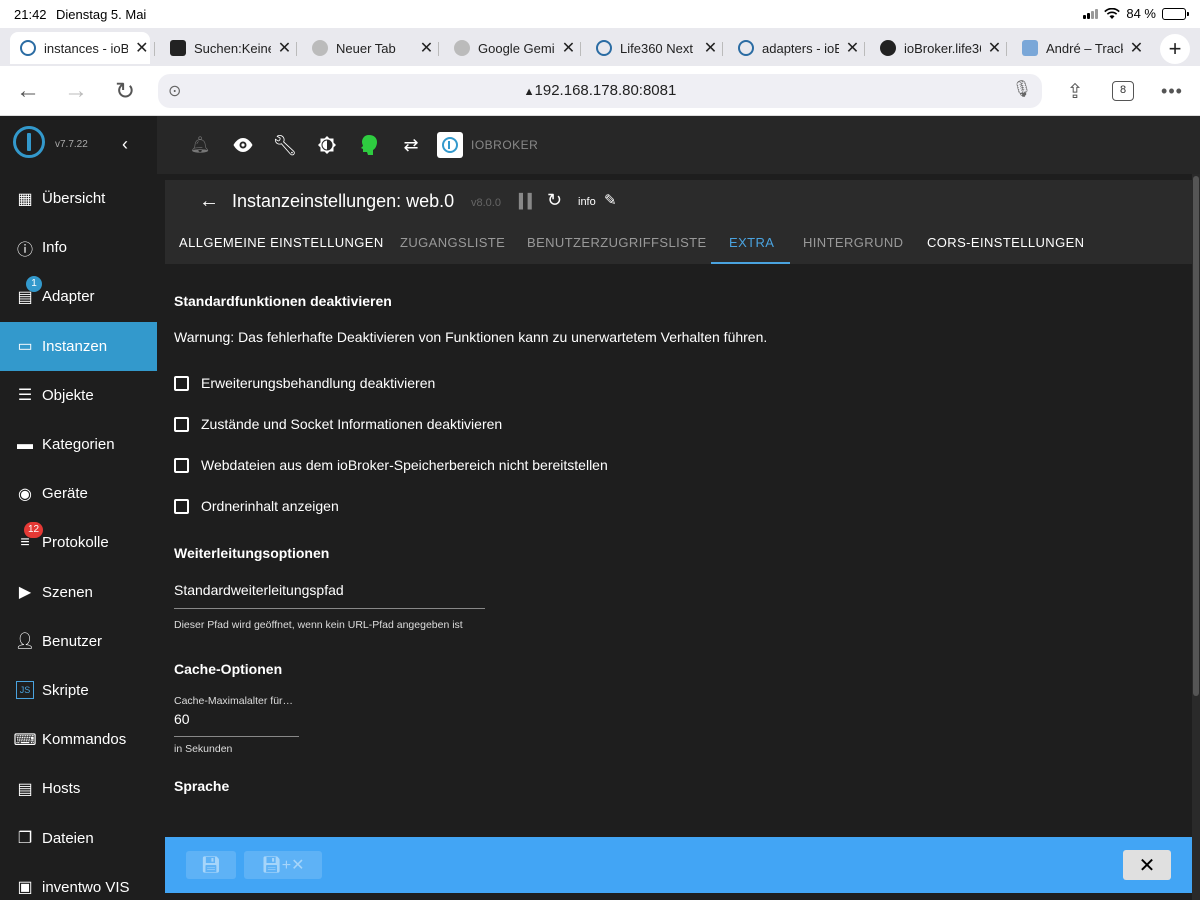  I want to click on cache-max-age-input: 60, so click(236, 723).